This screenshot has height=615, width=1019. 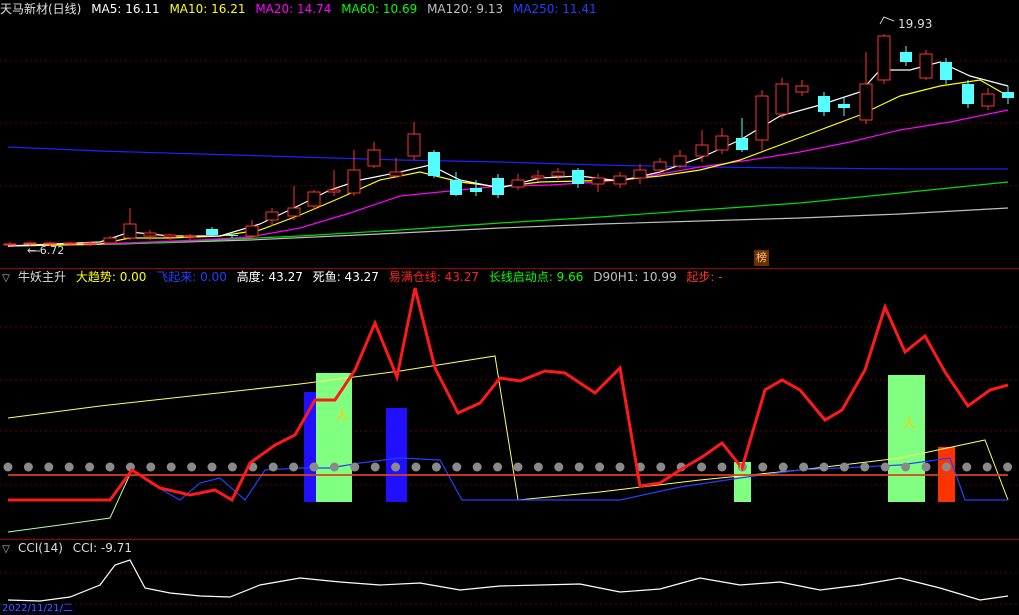 I want to click on cci-title: CCI(14), so click(x=40, y=548).